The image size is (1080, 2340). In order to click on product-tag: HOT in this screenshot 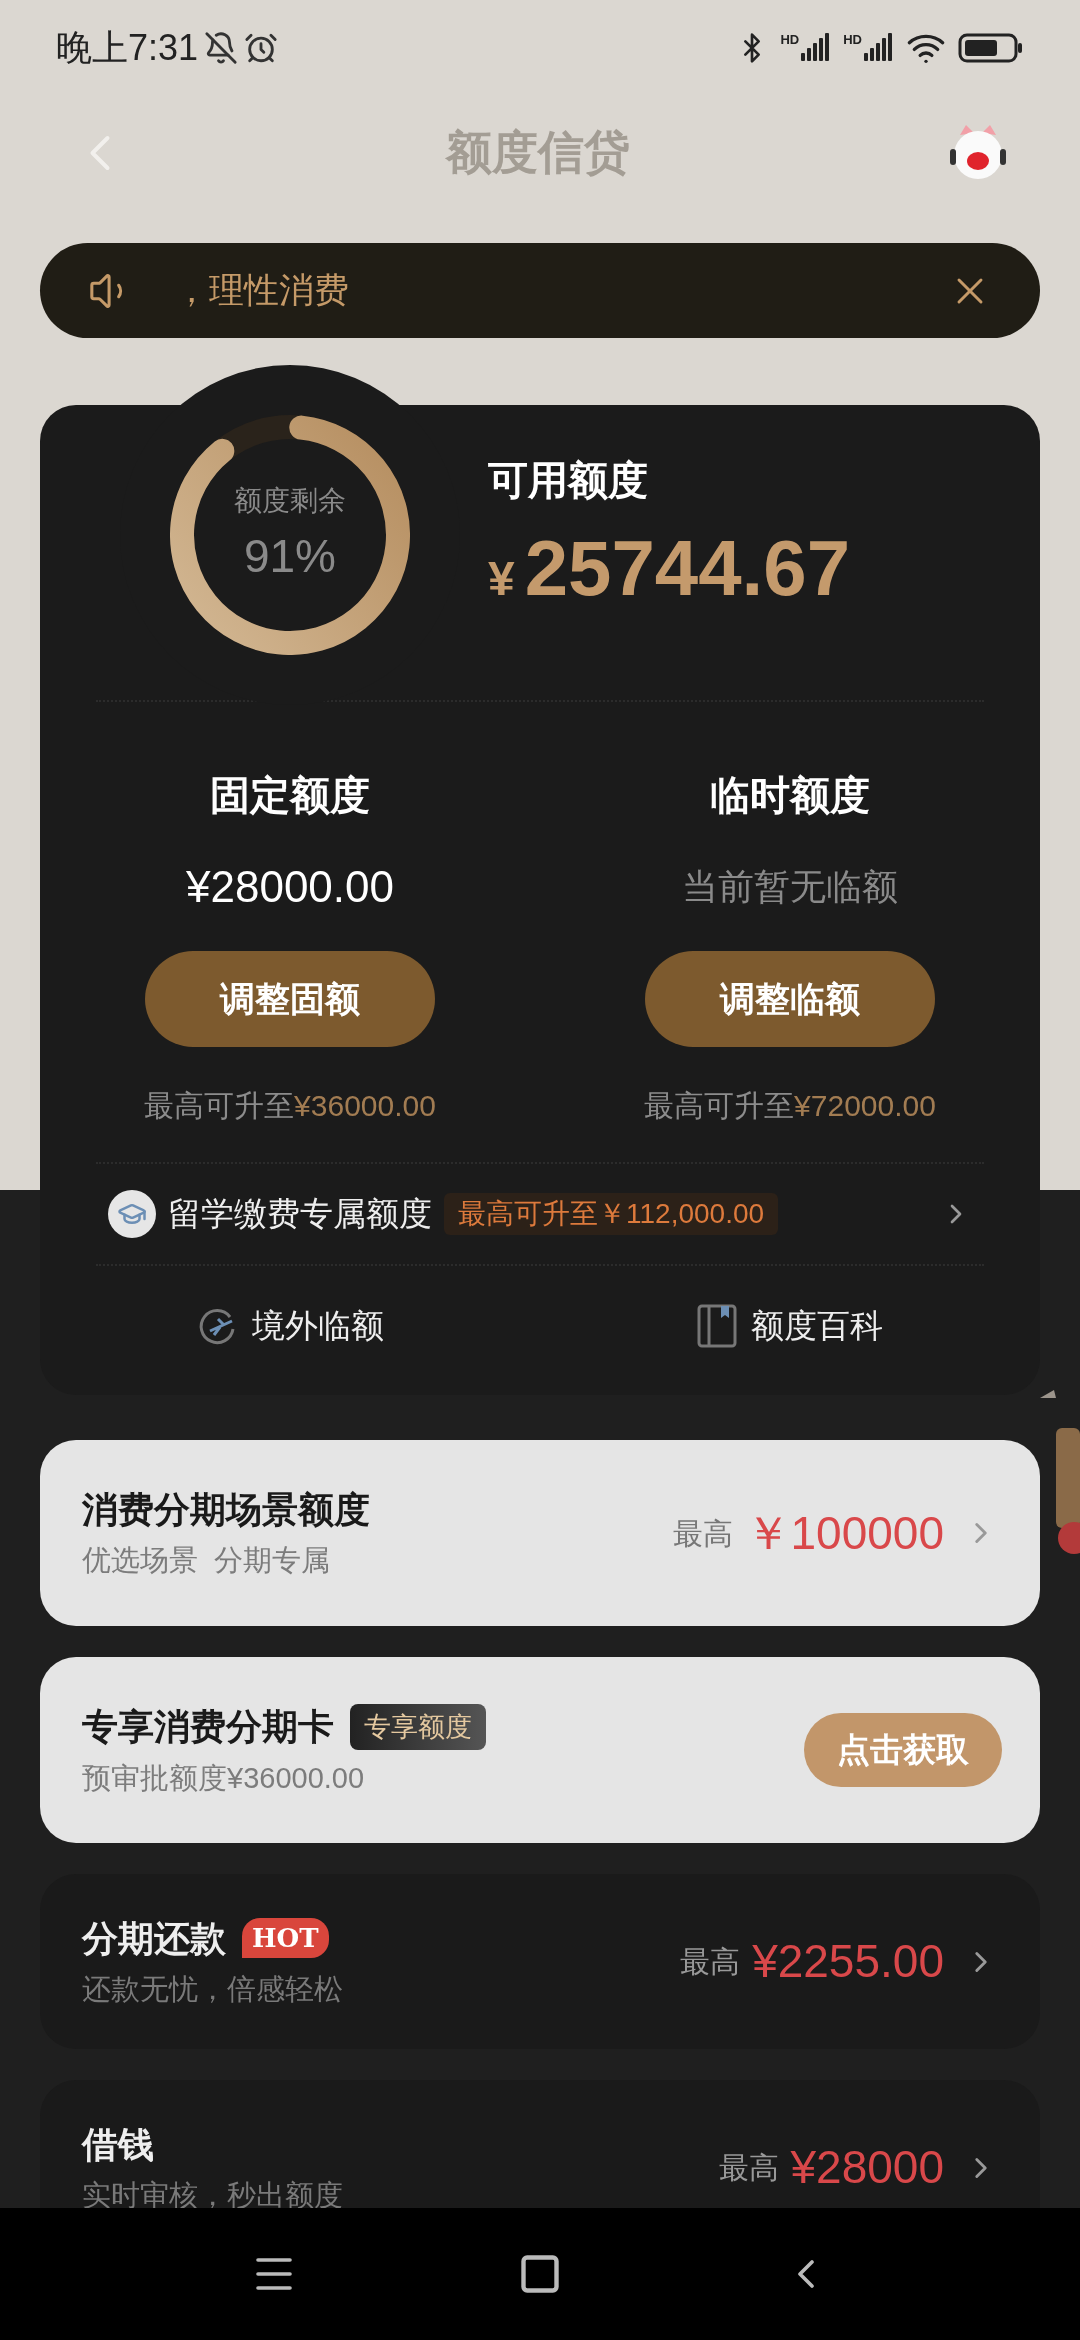, I will do `click(285, 1938)`.